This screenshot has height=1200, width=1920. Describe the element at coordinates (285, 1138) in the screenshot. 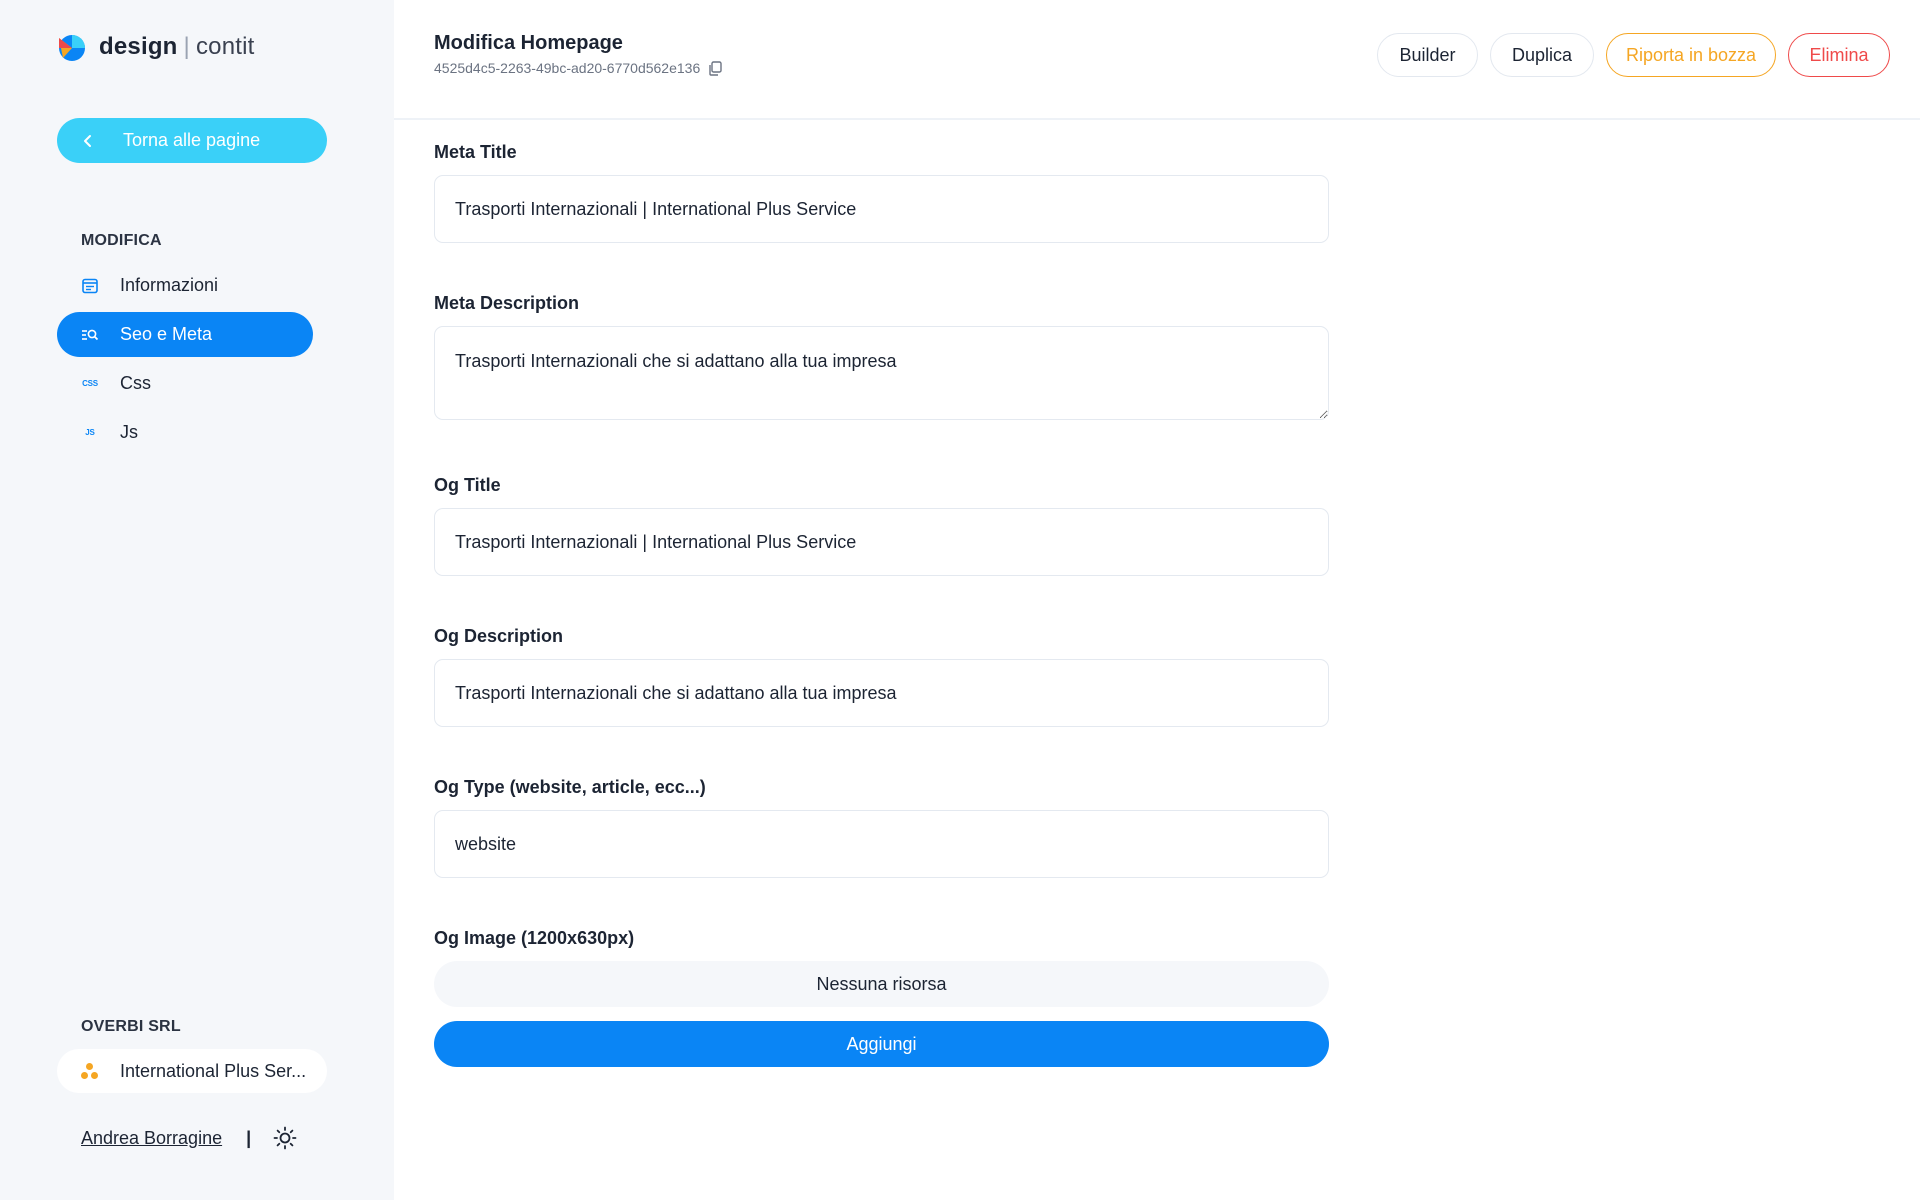

I see `sun-icon` at that location.